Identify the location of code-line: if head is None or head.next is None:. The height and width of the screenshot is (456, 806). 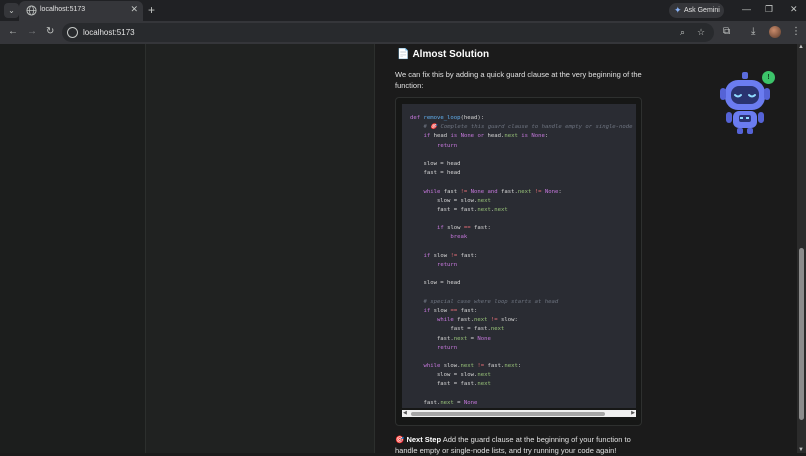
(486, 136).